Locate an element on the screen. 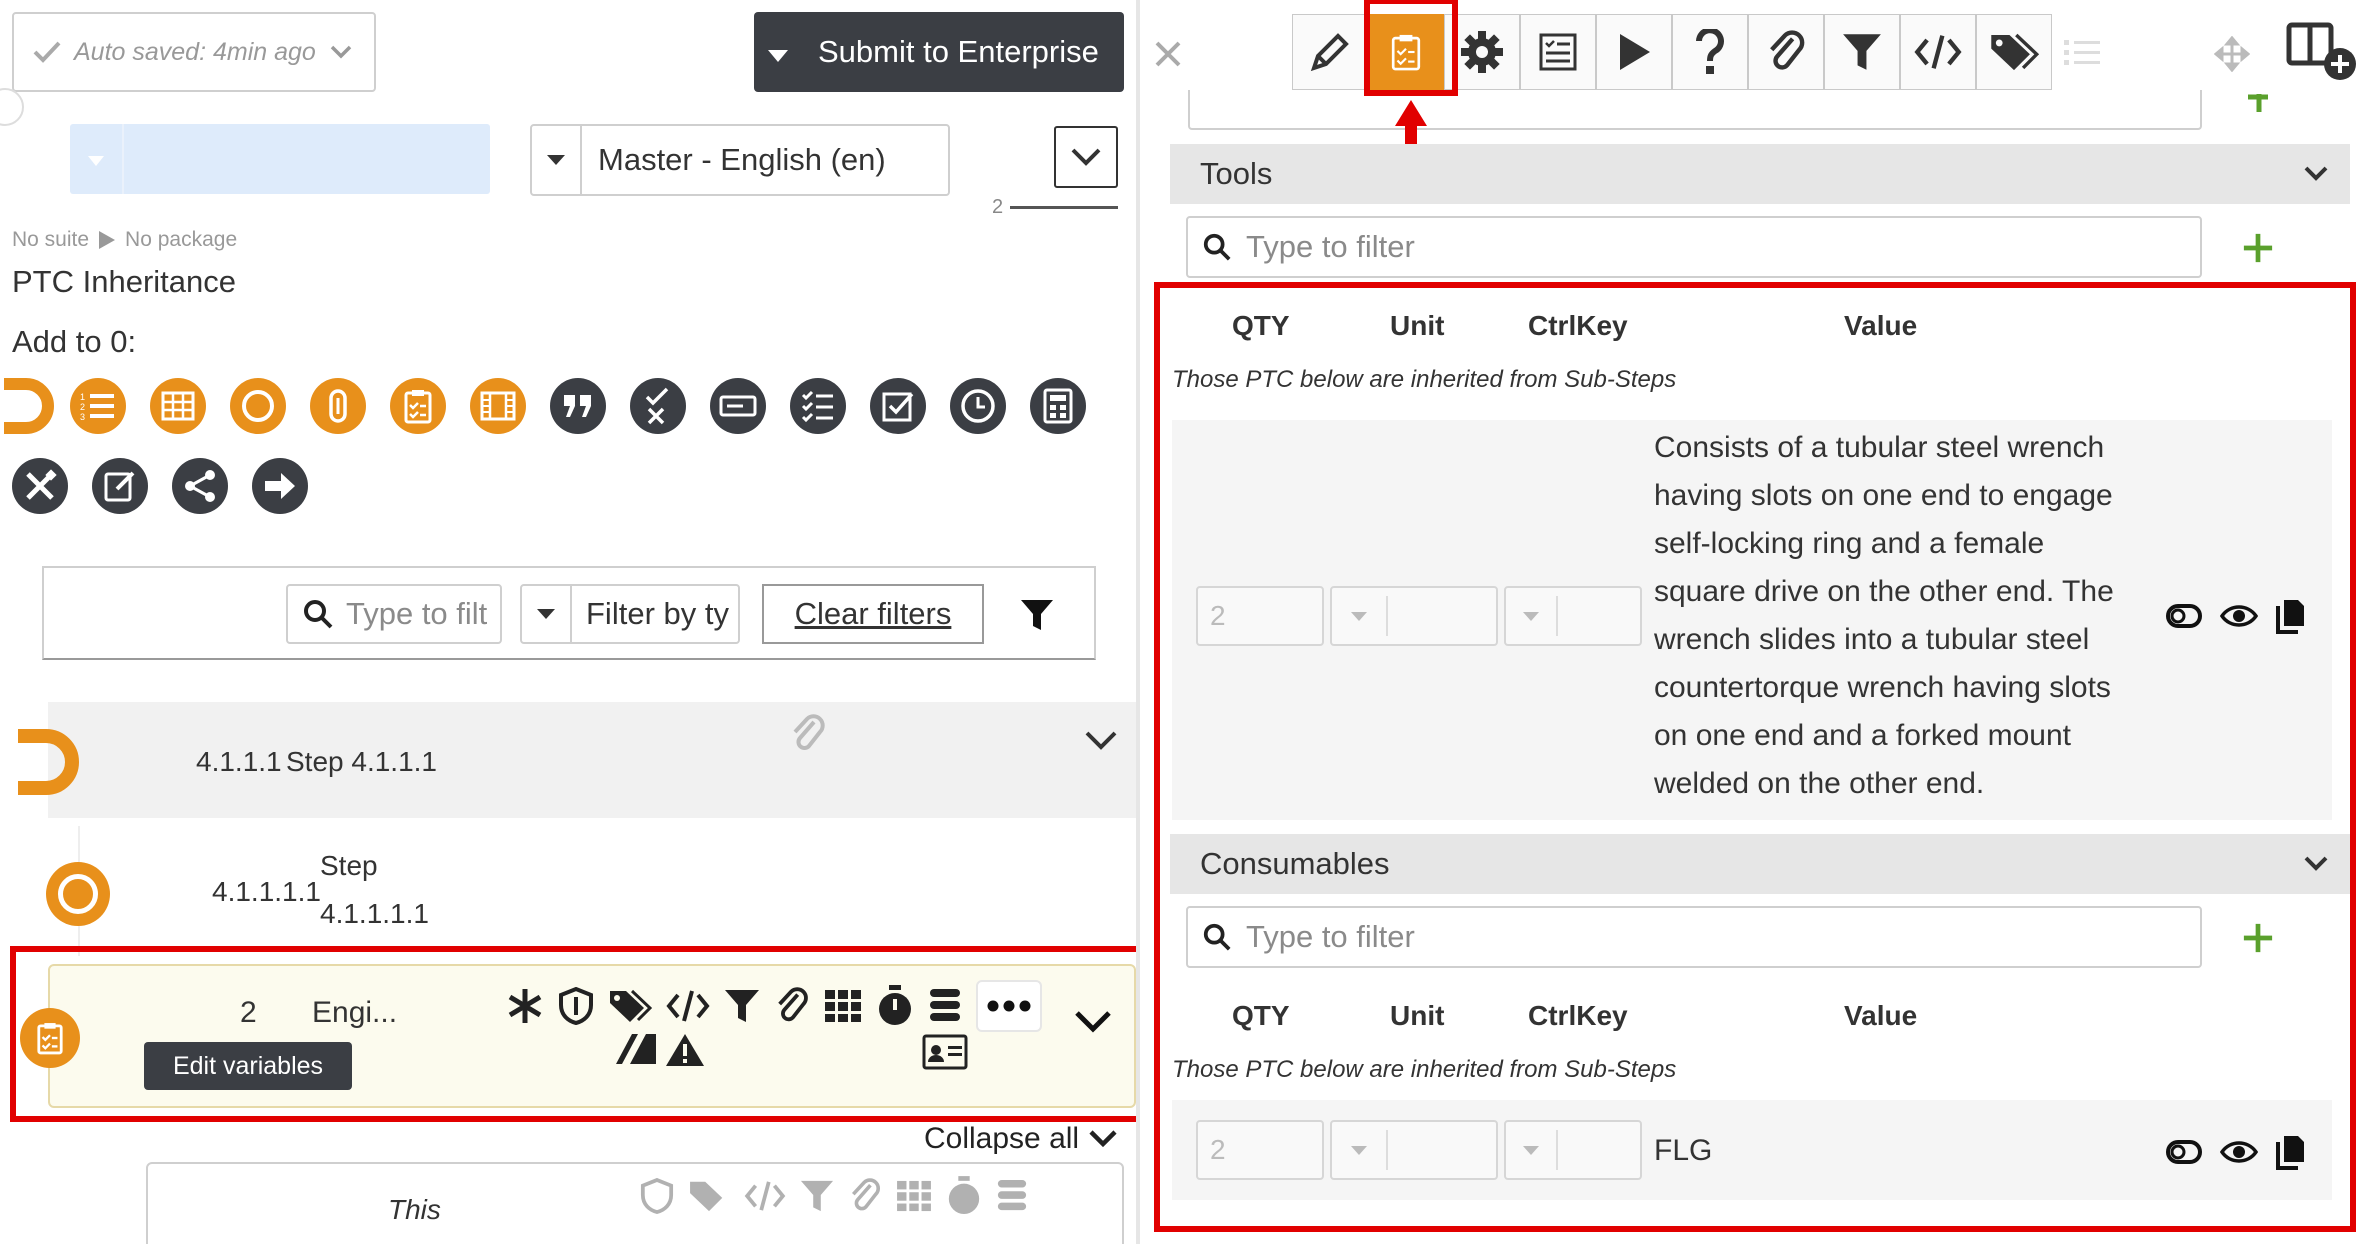  check-icon is located at coordinates (47, 52).